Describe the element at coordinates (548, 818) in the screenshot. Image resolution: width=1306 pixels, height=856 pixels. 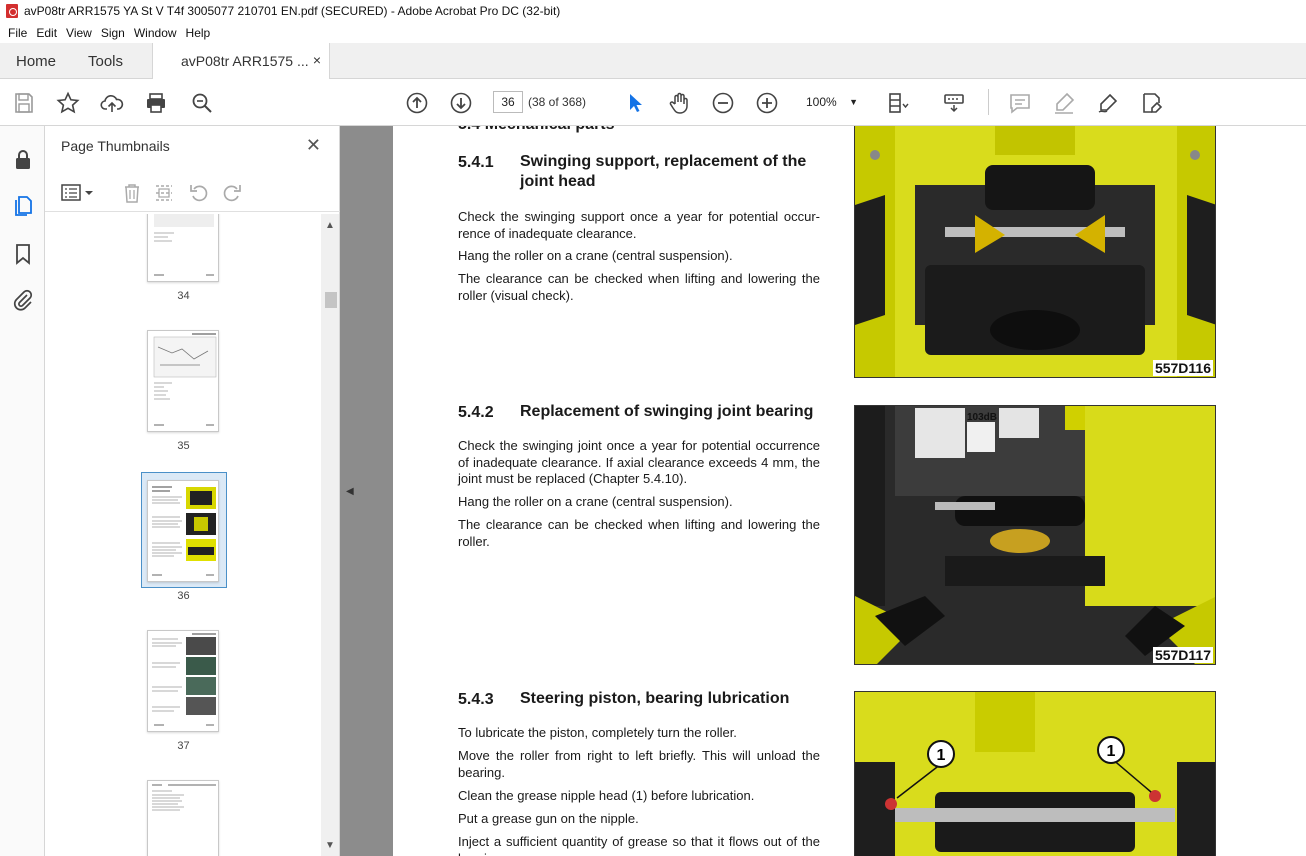
I see `paragraph: Put a grease gun on the nipple.` at that location.